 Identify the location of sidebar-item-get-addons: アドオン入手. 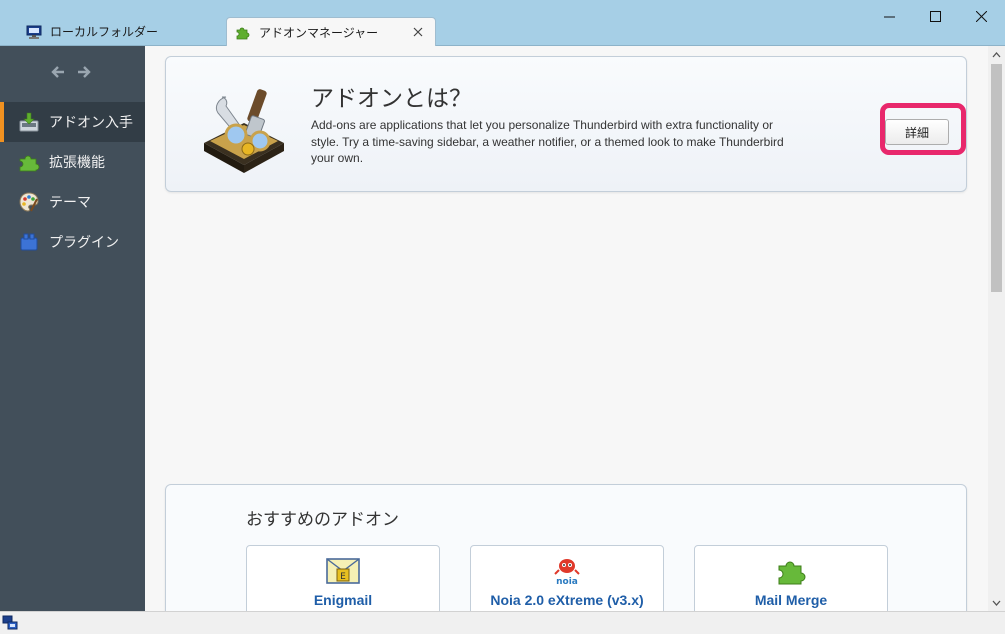
(72, 122).